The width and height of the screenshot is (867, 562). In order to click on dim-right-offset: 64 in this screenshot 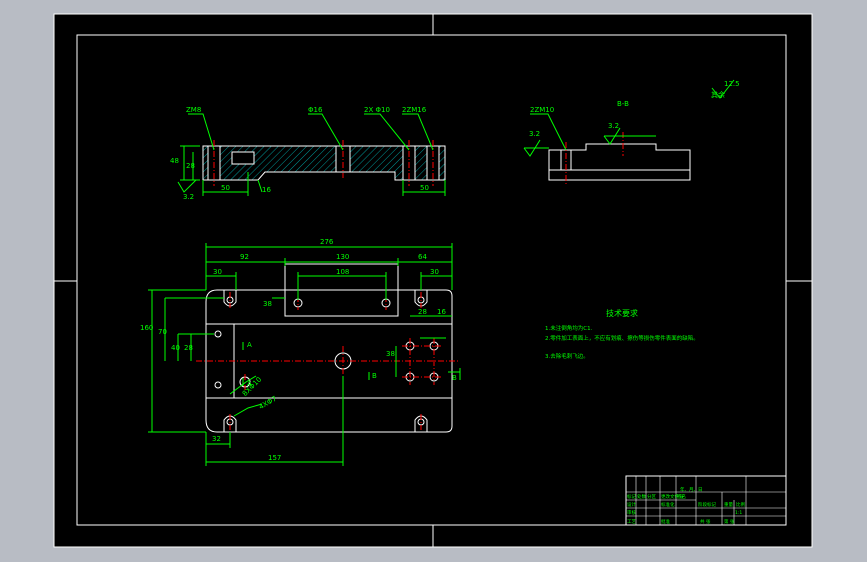, I will do `click(422, 257)`.